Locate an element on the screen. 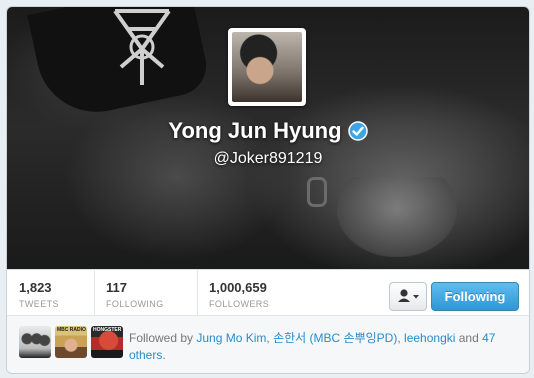 This screenshot has width=534, height=378. follower-avatar-3: HONGSTER is located at coordinates (107, 342).